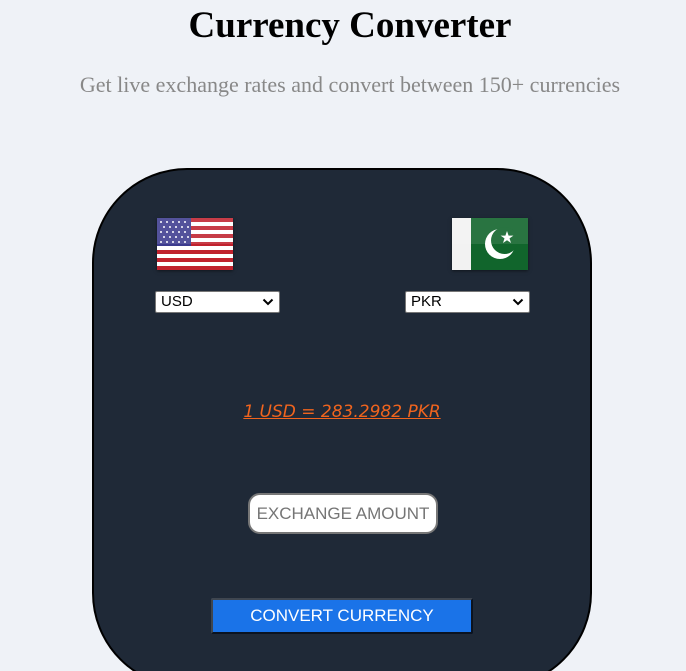 This screenshot has width=686, height=671. What do you see at coordinates (195, 244) in the screenshot?
I see `us-flag-icon` at bounding box center [195, 244].